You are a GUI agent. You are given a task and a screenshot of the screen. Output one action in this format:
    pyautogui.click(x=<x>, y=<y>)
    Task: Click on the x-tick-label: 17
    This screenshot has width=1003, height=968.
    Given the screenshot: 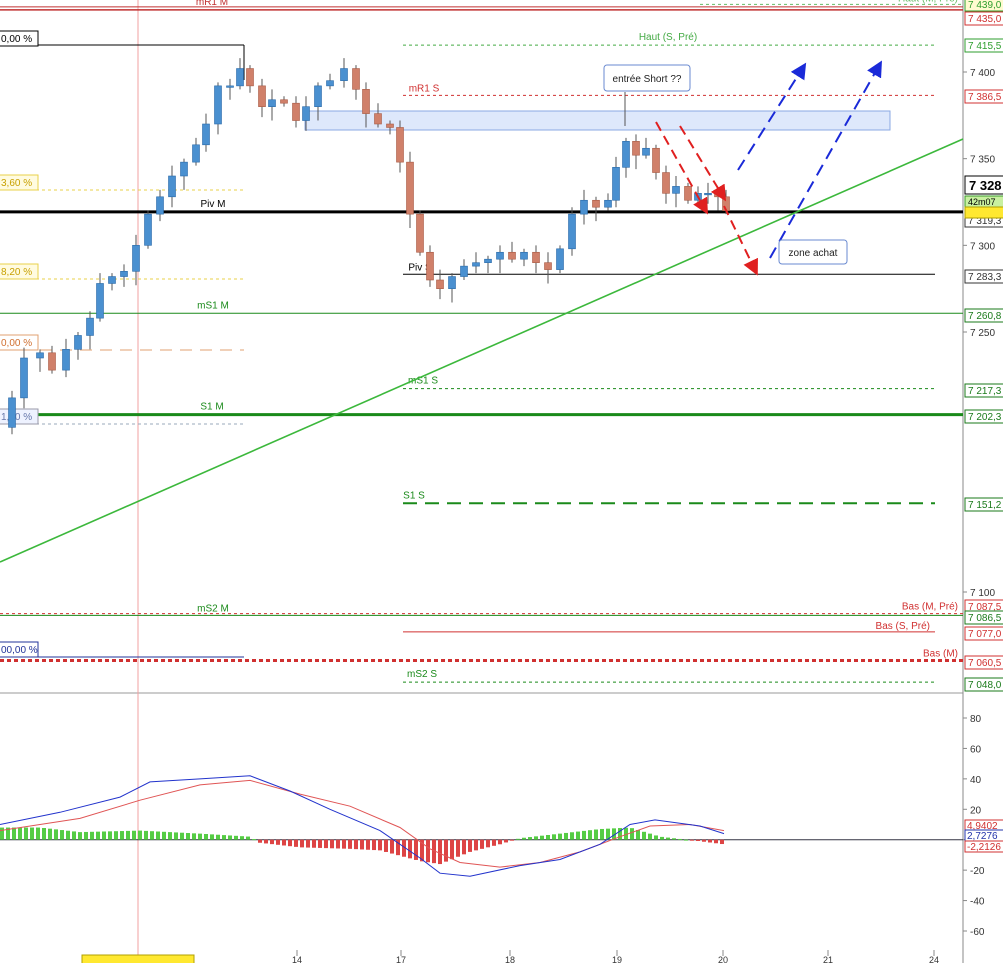 What is the action you would take?
    pyautogui.click(x=401, y=959)
    